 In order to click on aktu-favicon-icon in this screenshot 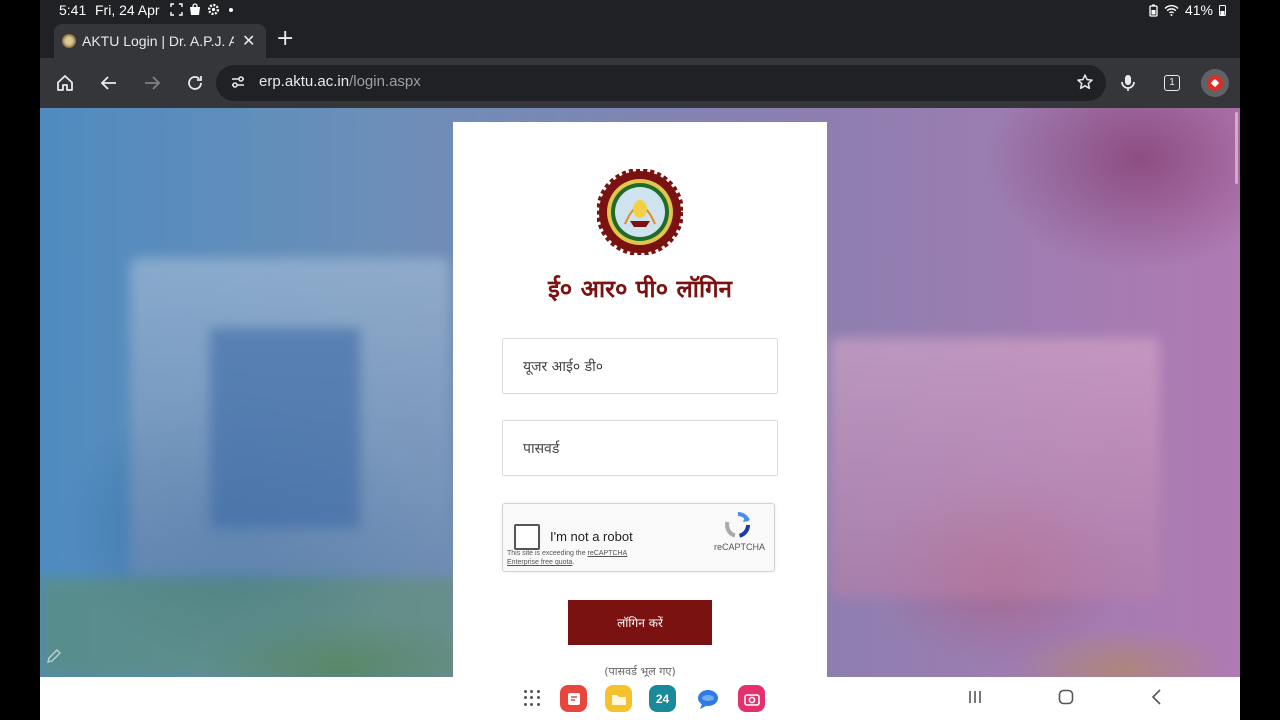, I will do `click(69, 41)`.